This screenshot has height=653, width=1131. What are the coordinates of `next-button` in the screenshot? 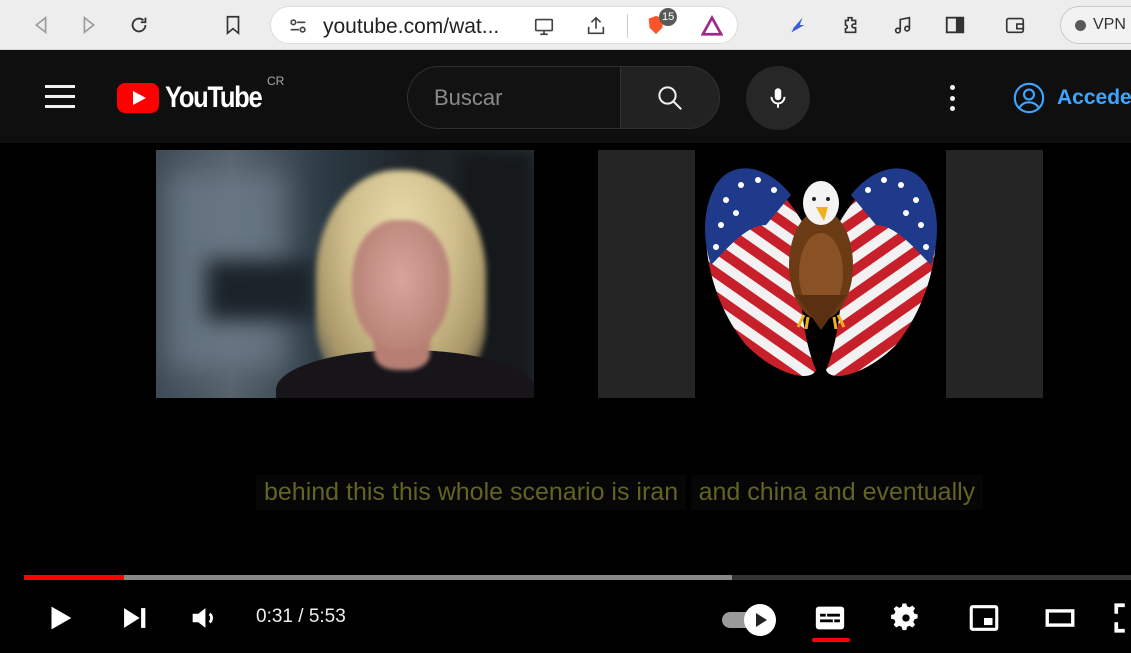 It's located at (134, 618).